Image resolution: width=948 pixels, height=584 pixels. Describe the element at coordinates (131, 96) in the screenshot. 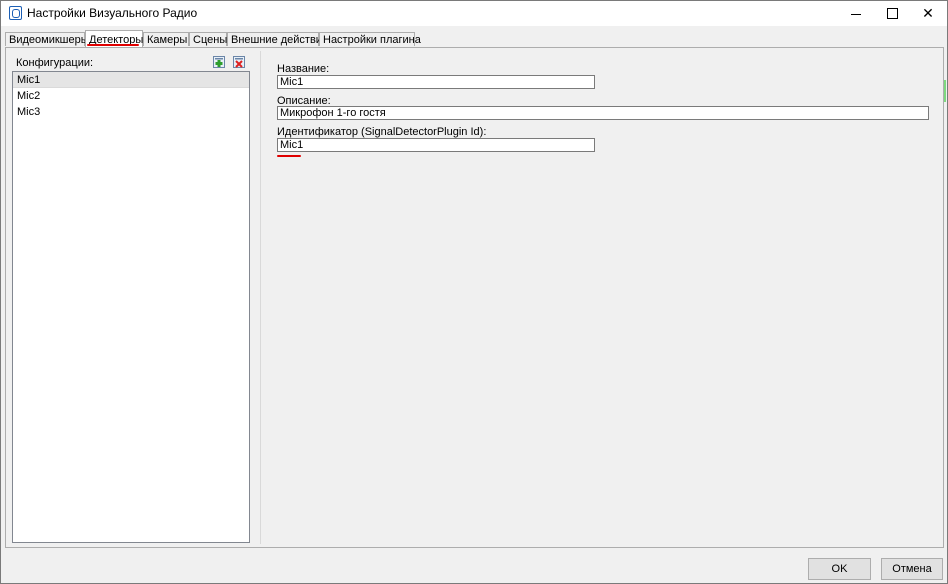

I see `list-item: Mic2` at that location.